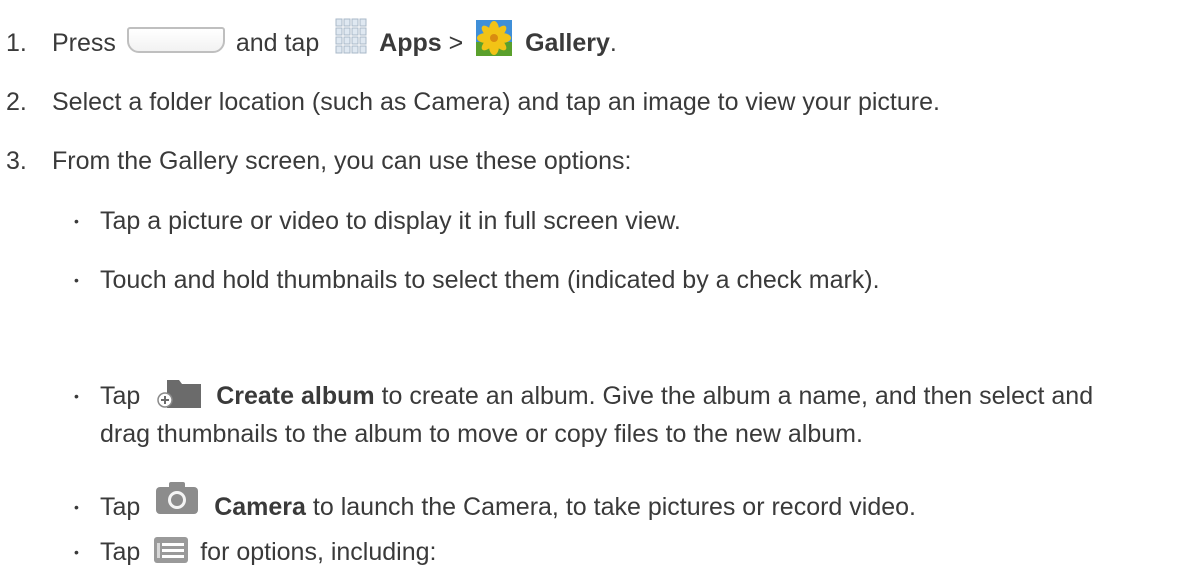 The image size is (1204, 572). What do you see at coordinates (277, 43) in the screenshot?
I see `step-text-and-tap: and tap` at bounding box center [277, 43].